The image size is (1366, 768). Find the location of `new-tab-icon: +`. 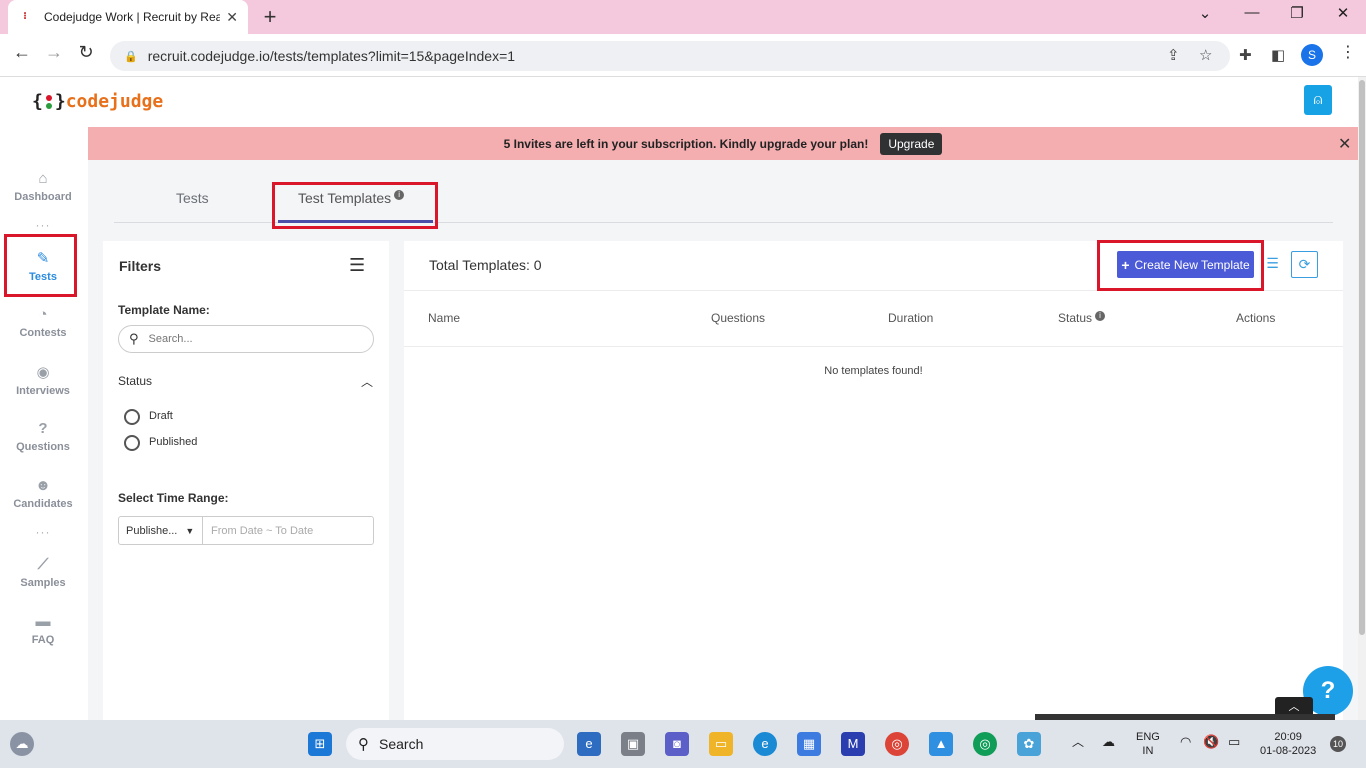

new-tab-icon: + is located at coordinates (270, 17).